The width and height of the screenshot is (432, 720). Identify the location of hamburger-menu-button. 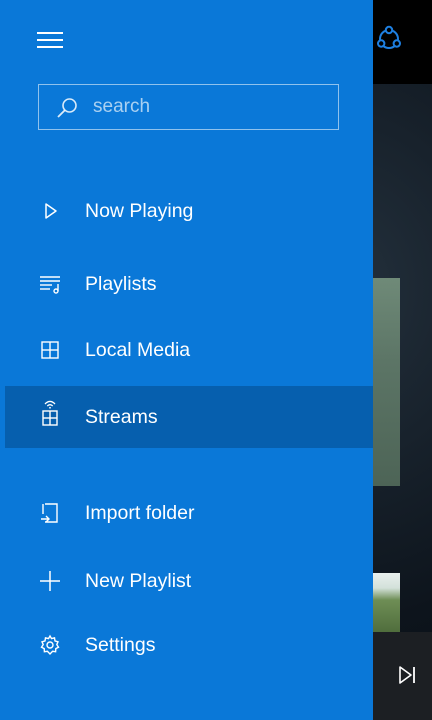
(51, 40).